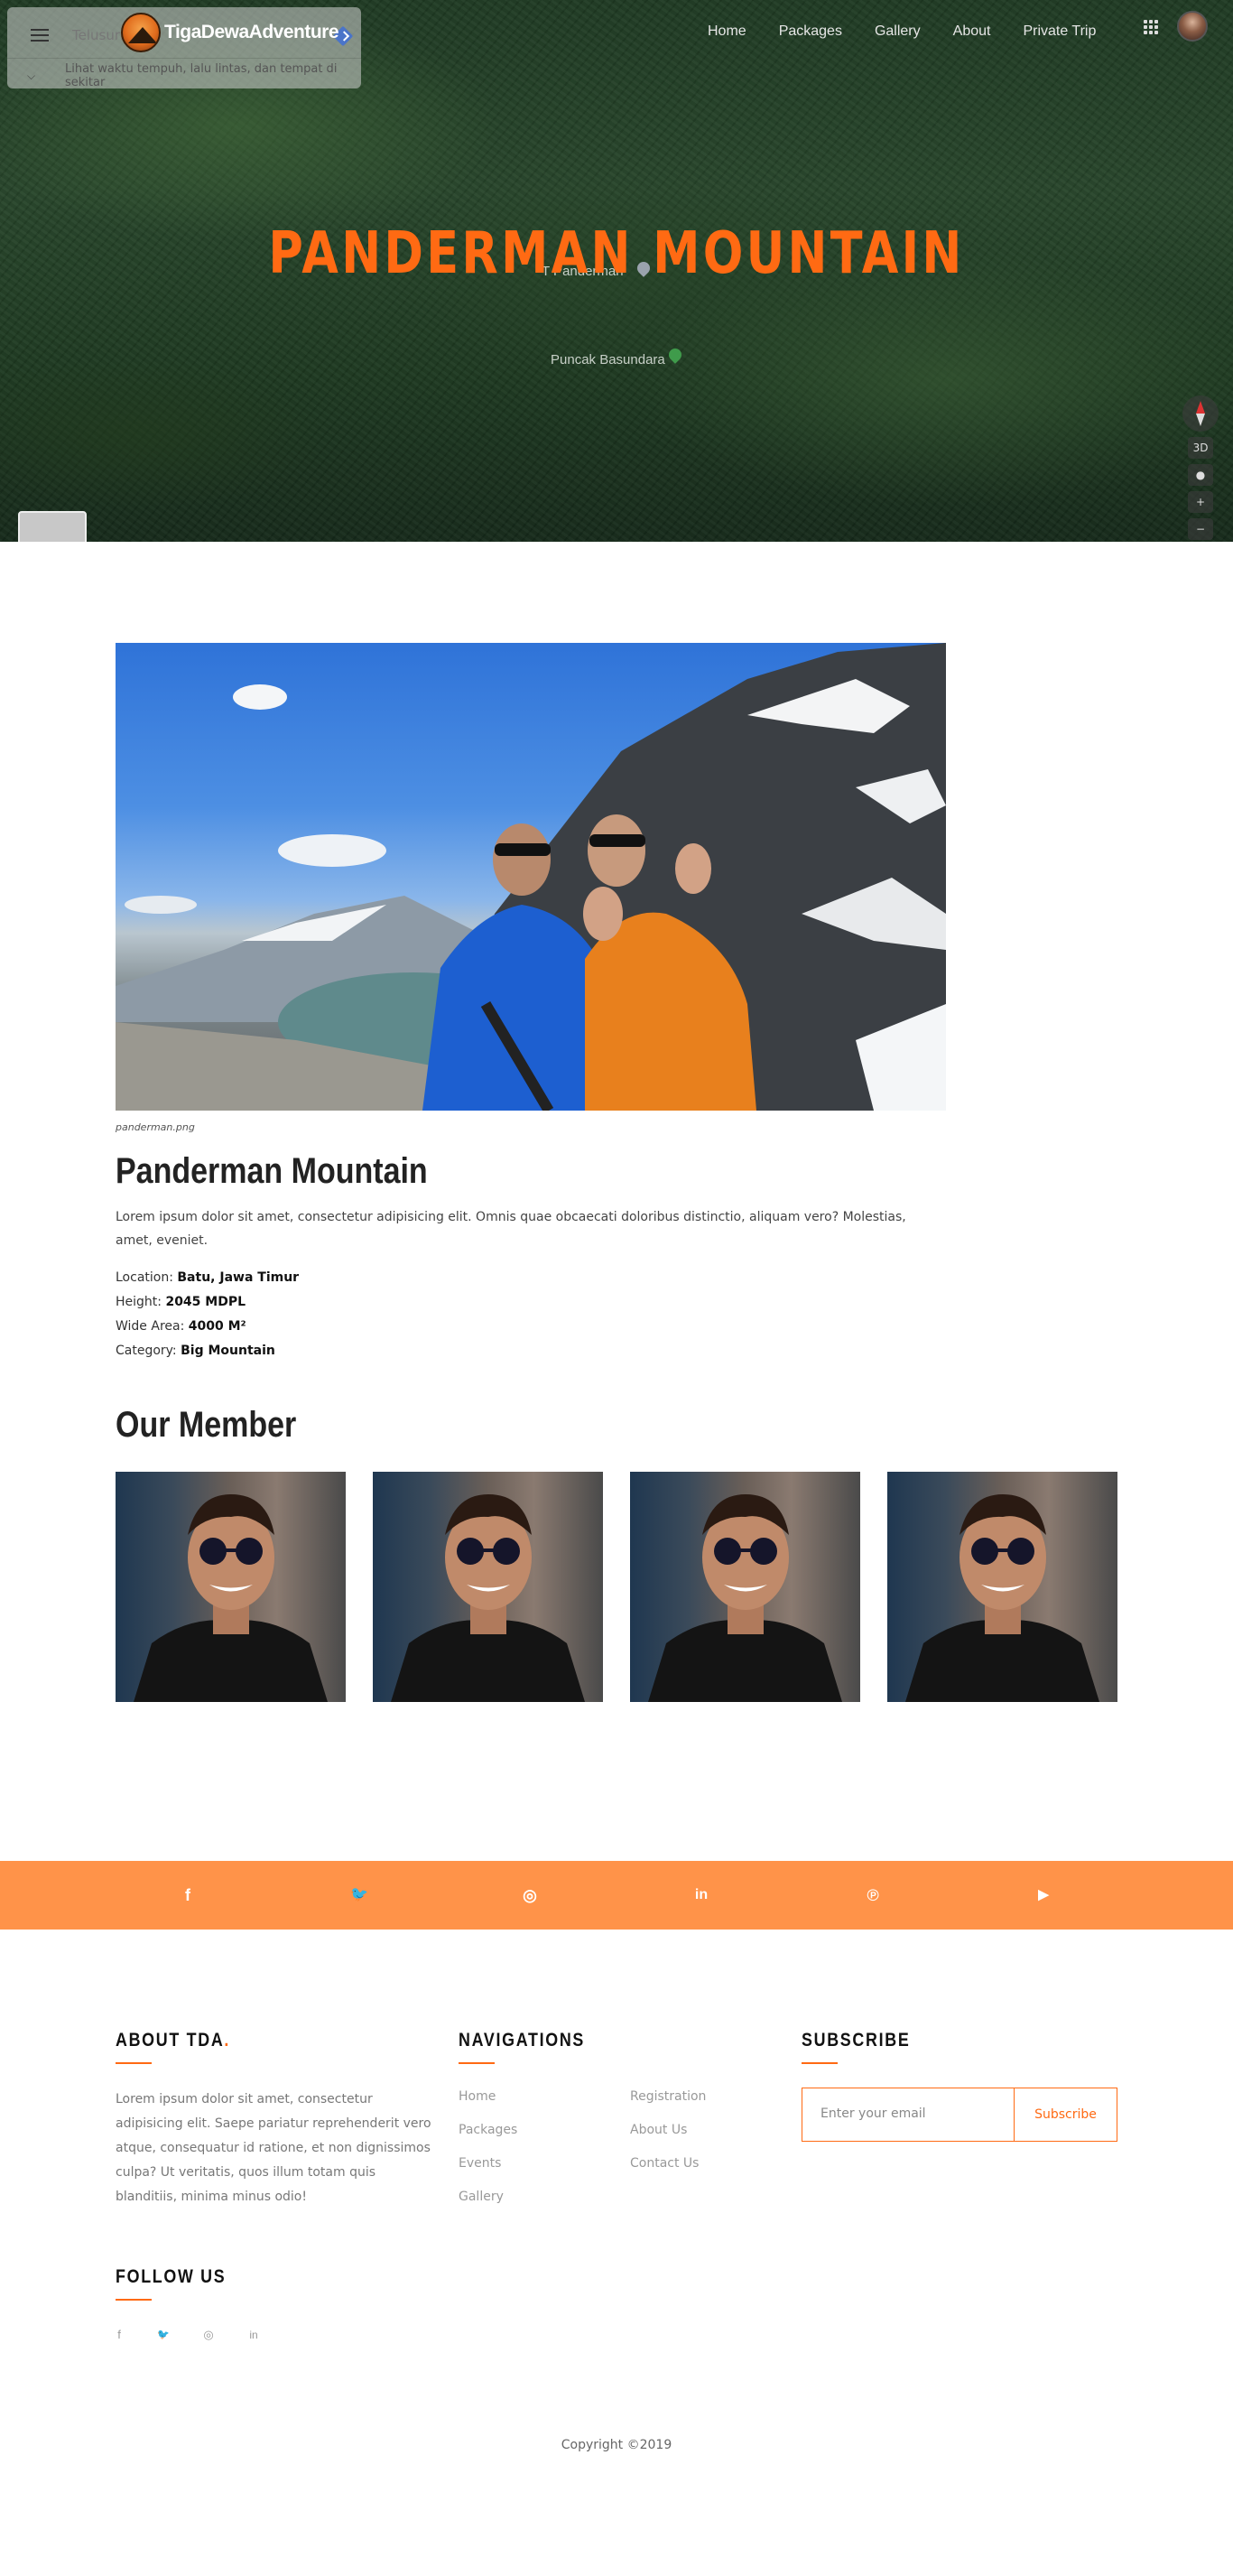  I want to click on fact-height: Height: 2045 MDPL, so click(181, 1302).